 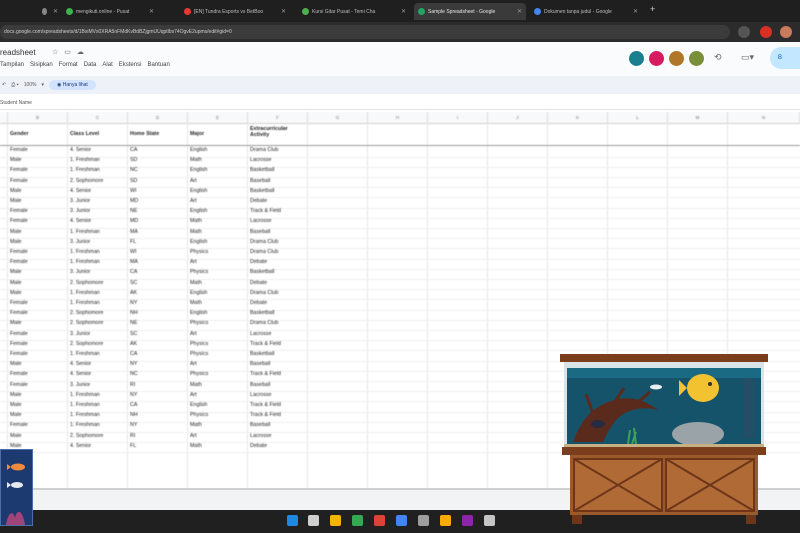 What do you see at coordinates (158, 374) in the screenshot?
I see `table-cell: NC` at bounding box center [158, 374].